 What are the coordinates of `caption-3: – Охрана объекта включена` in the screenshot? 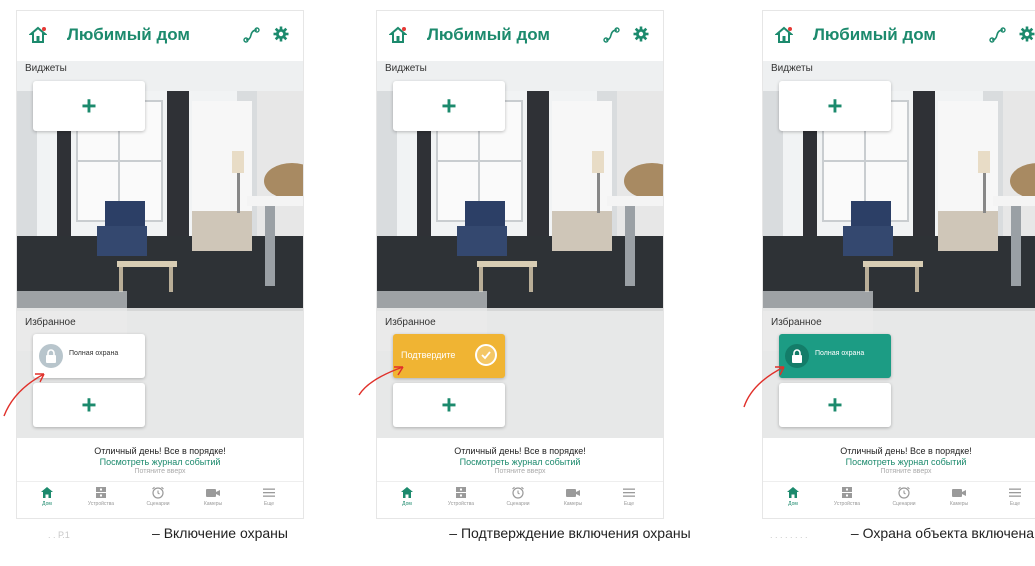 It's located at (942, 533).